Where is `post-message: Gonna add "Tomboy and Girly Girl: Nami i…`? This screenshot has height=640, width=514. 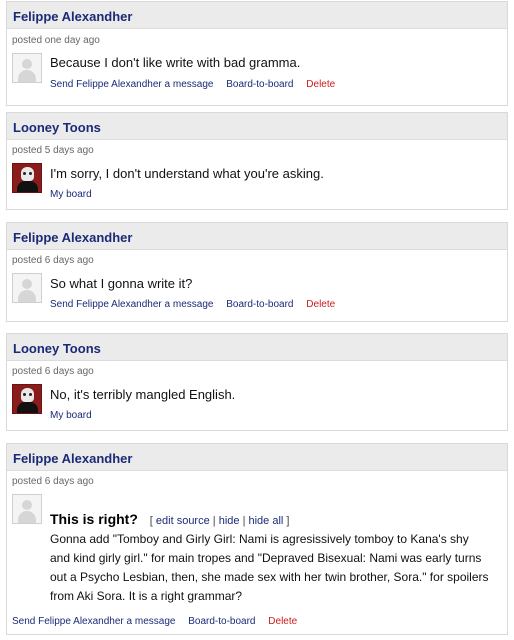
post-message: Gonna add "Tomboy and Girly Girl: Nami i… is located at coordinates (269, 567).